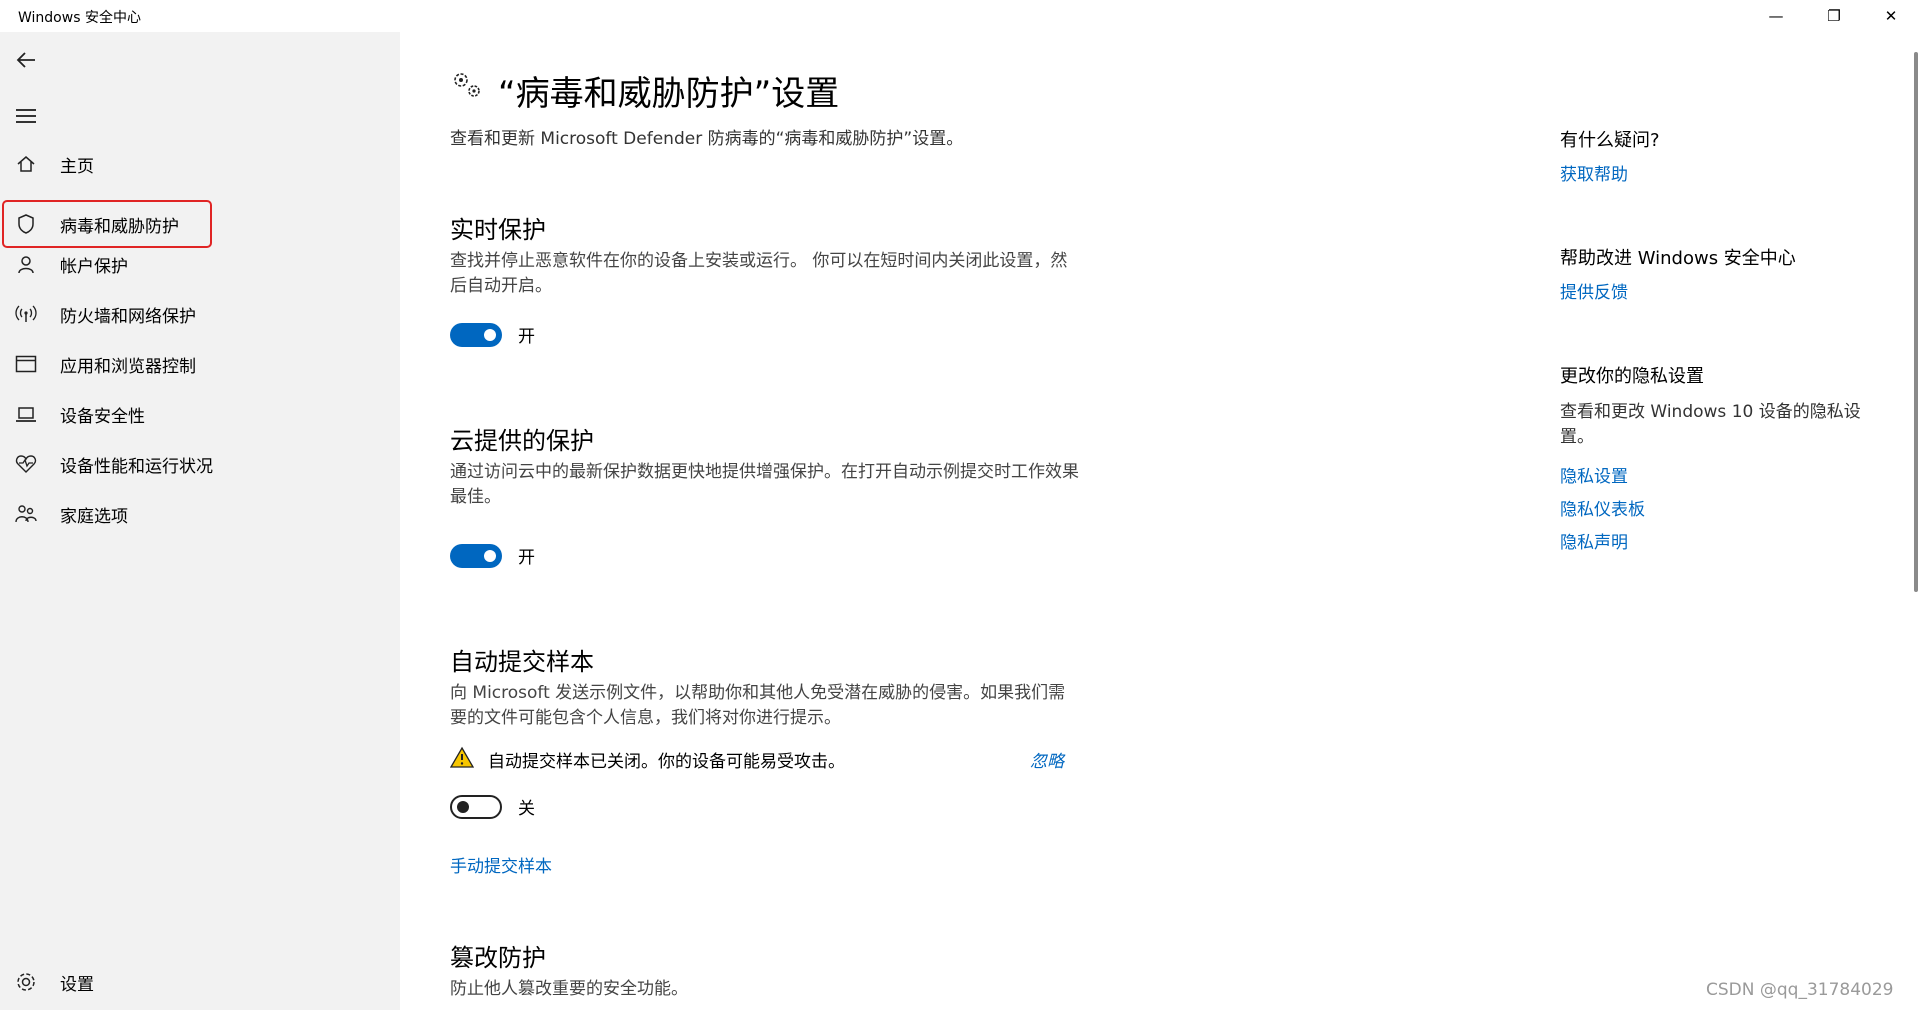 Image resolution: width=1920 pixels, height=1010 pixels. I want to click on sidebar-item-device-security: 设备安全性, so click(200, 414).